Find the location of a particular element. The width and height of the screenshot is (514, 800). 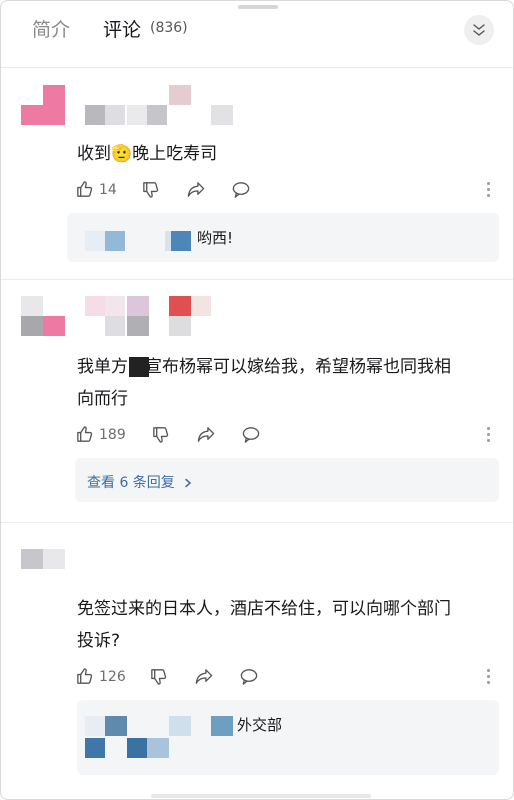

panel-header: 简介 评论 (836) is located at coordinates (257, 30).